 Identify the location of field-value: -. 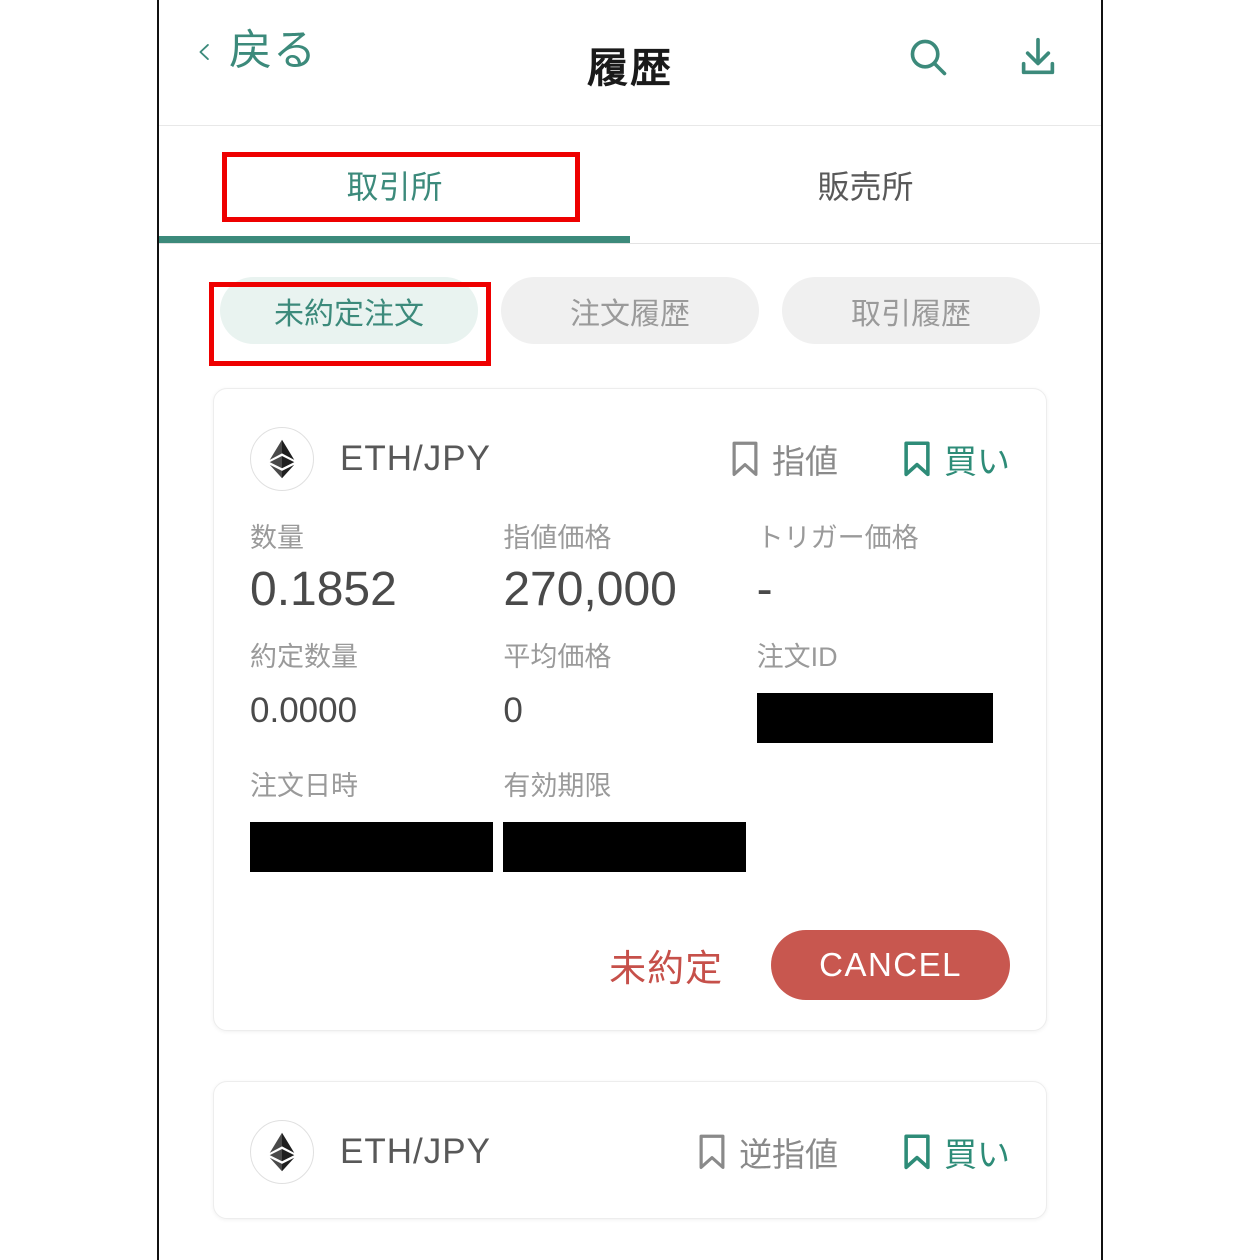
(764, 589).